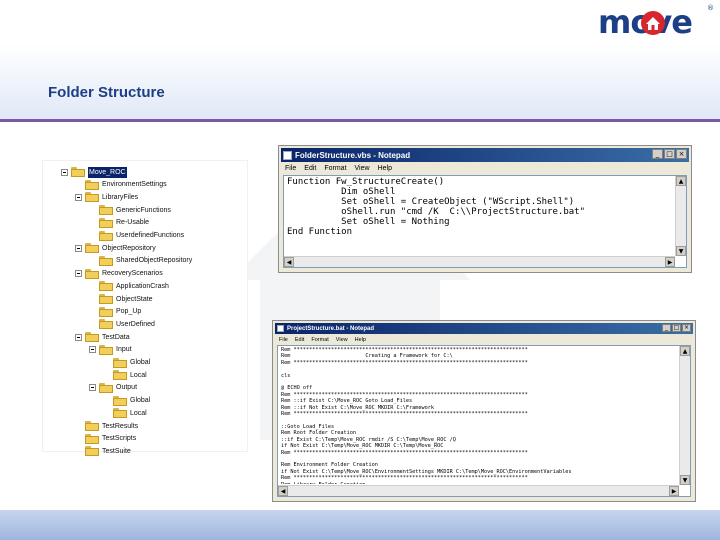  Describe the element at coordinates (653, 23) in the screenshot. I see `house-icon` at that location.